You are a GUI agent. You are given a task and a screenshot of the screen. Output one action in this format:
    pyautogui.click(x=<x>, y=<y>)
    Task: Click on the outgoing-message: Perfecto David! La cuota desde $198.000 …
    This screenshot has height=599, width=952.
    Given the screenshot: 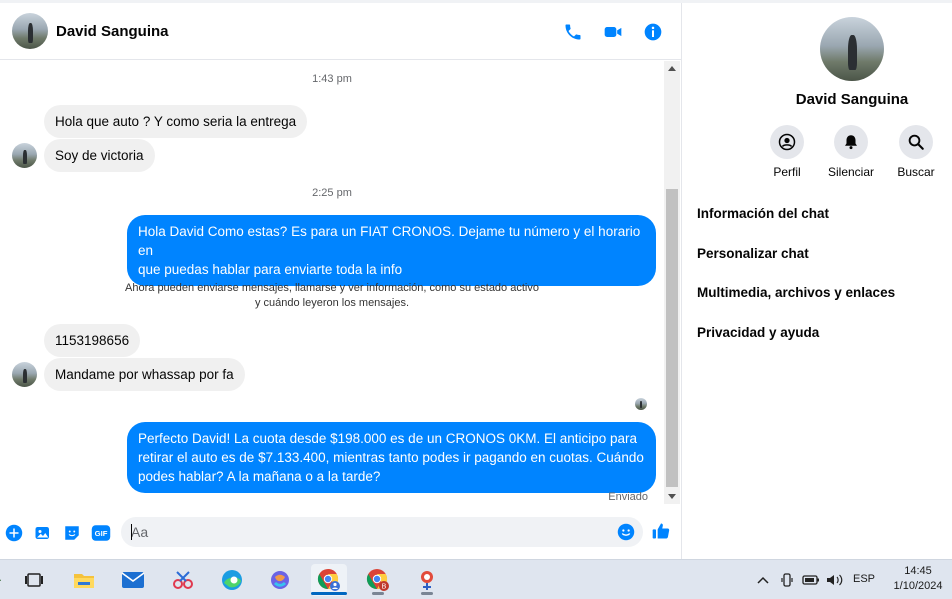 What is the action you would take?
    pyautogui.click(x=391, y=457)
    